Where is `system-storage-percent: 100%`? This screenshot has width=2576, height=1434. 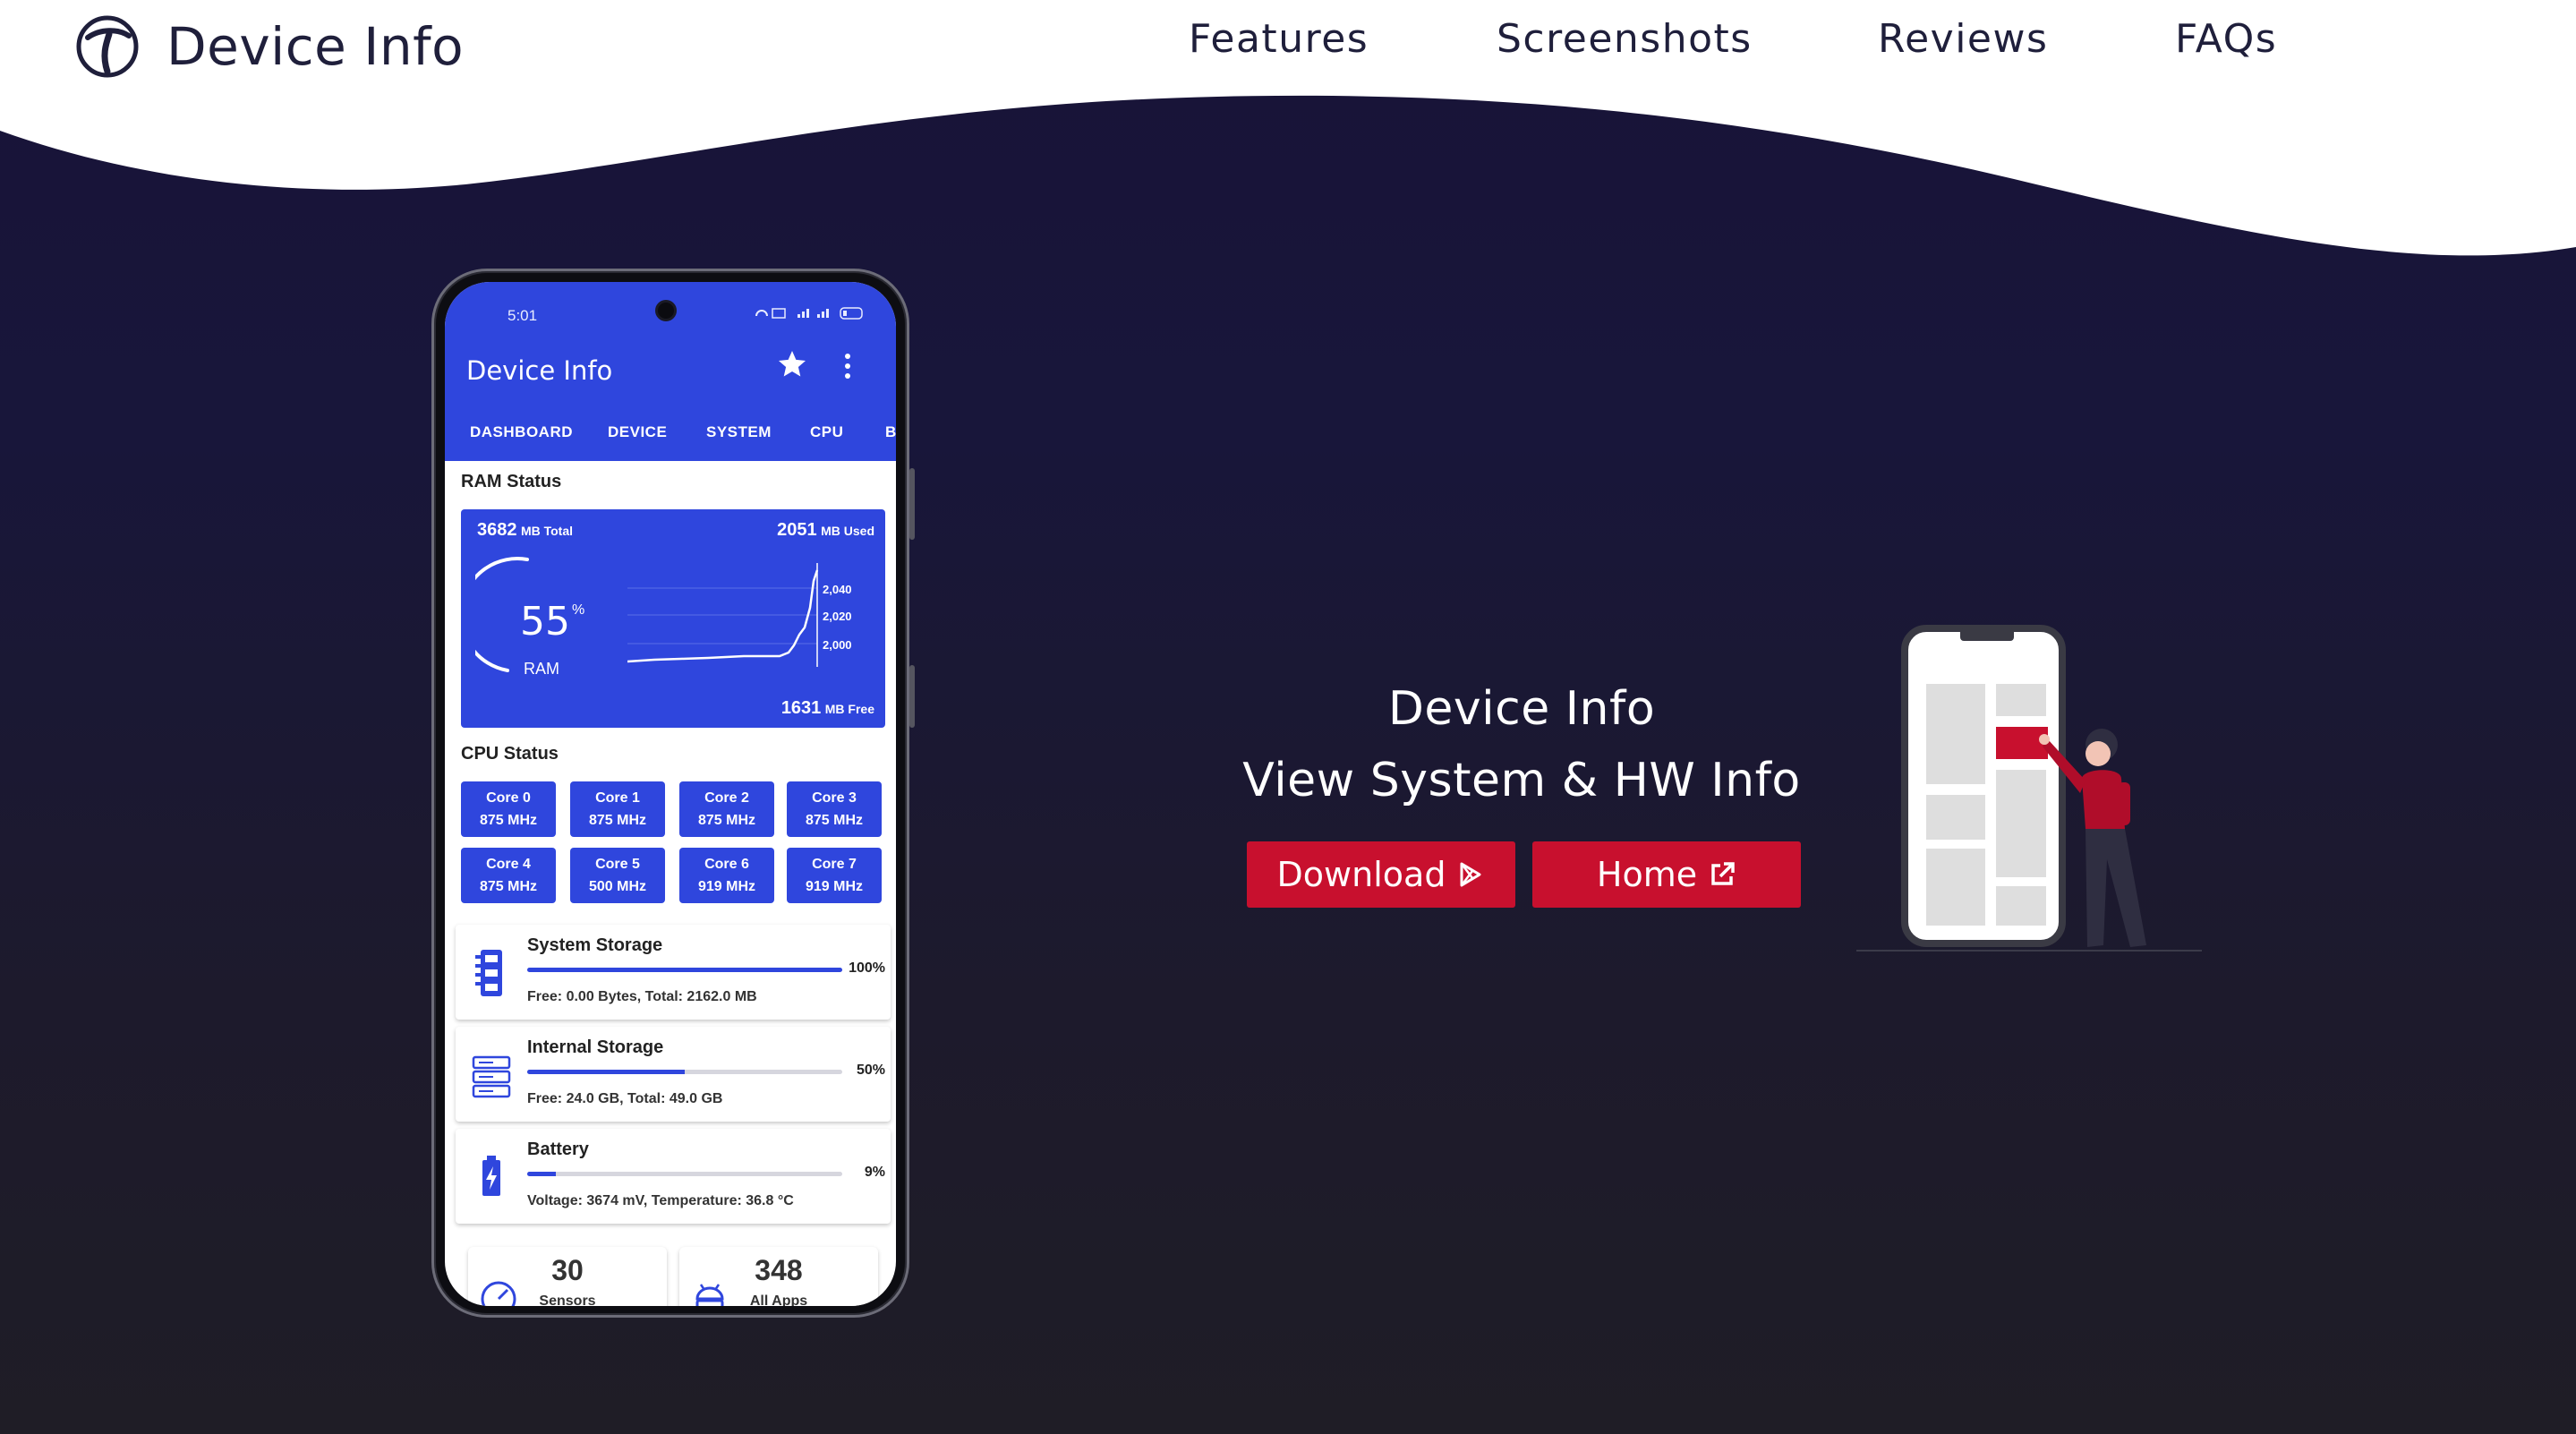 system-storage-percent: 100% is located at coordinates (867, 968).